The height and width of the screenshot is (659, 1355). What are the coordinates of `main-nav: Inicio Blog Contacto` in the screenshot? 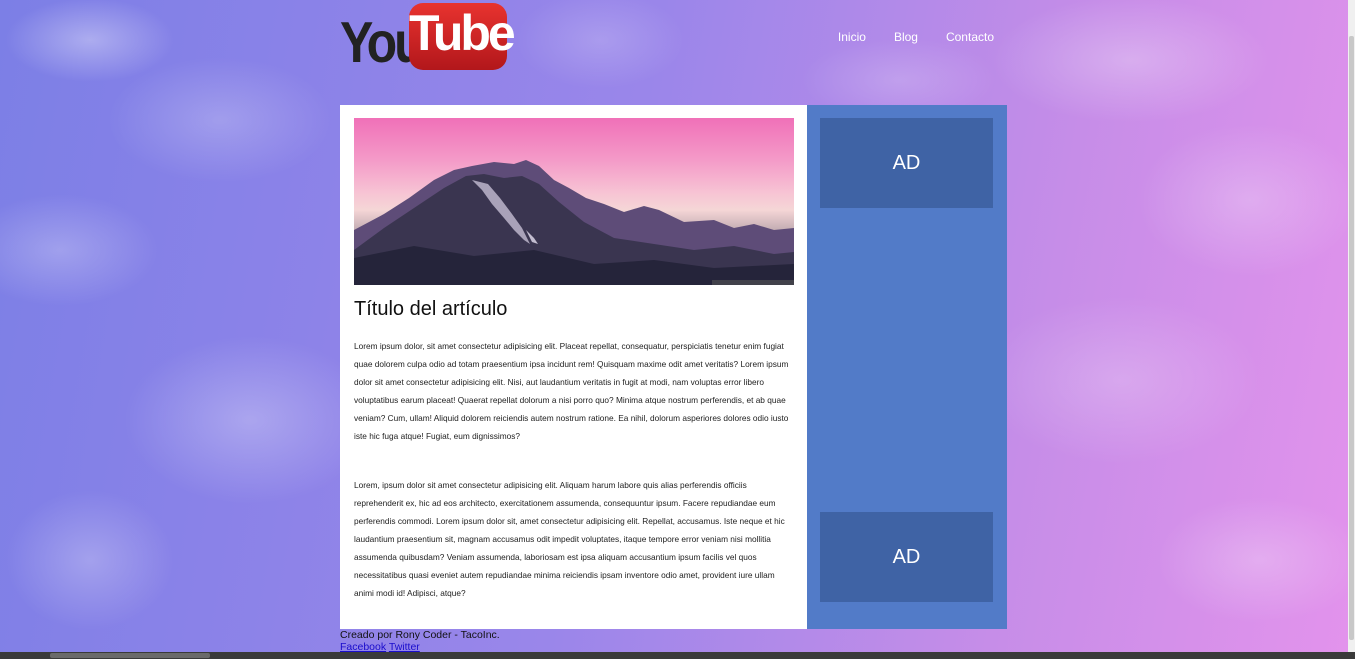 It's located at (916, 37).